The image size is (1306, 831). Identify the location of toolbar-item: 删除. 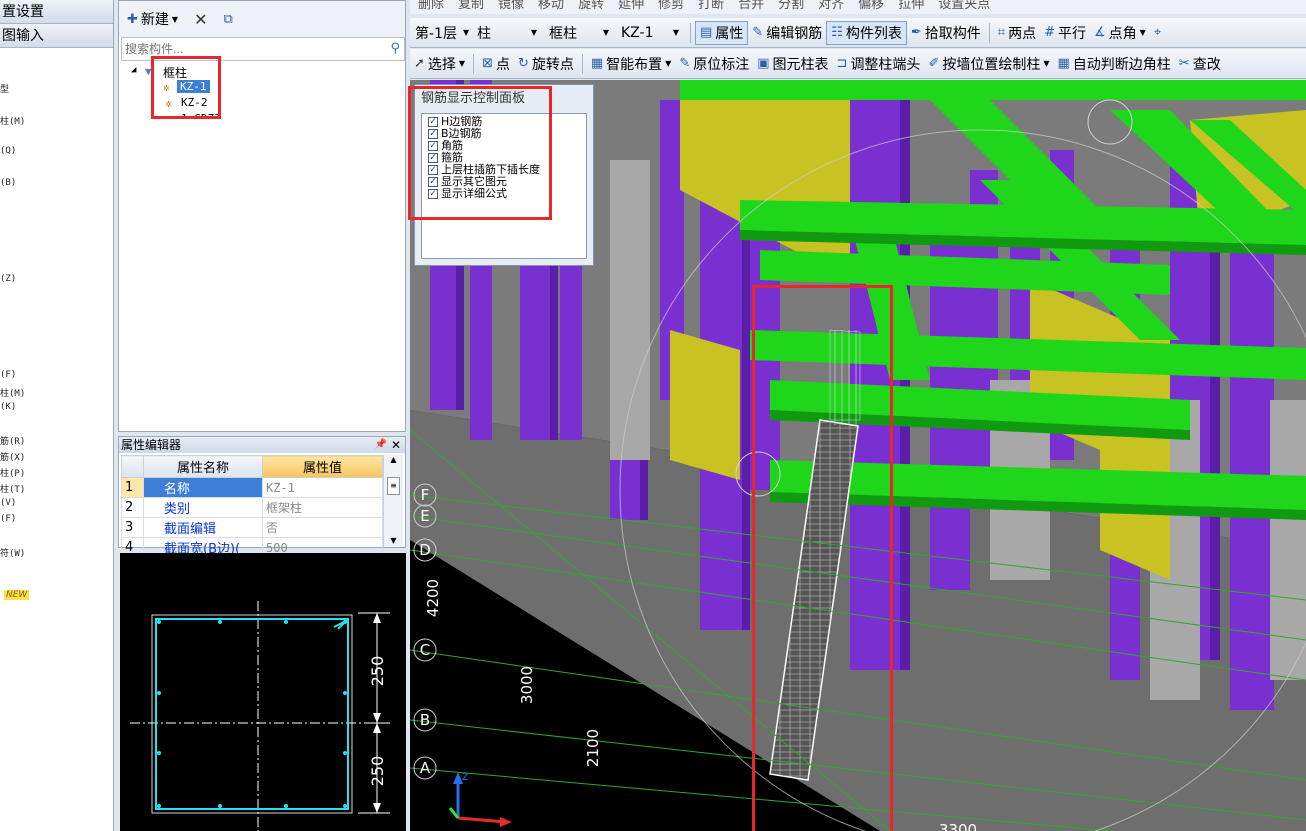
(431, 6).